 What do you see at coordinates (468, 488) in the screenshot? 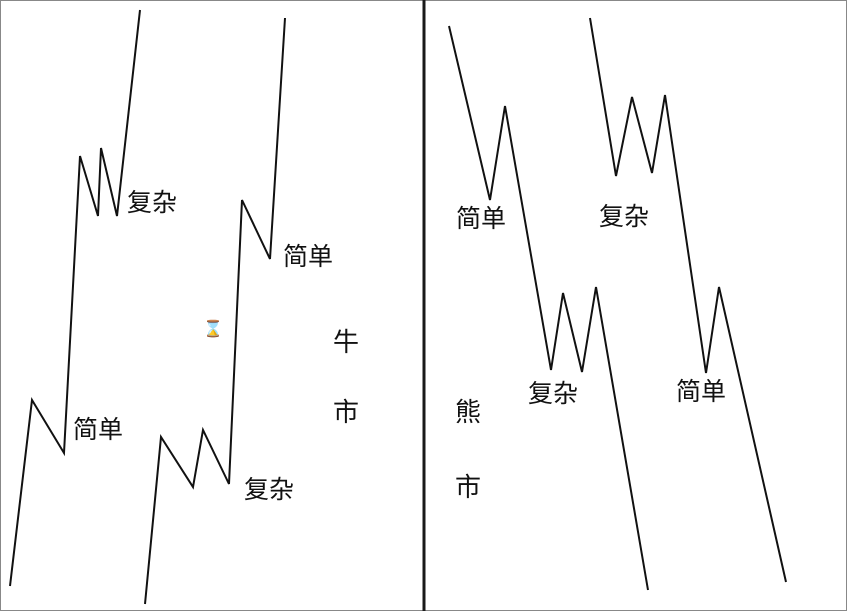
I see `bear-market-char-2: 市` at bounding box center [468, 488].